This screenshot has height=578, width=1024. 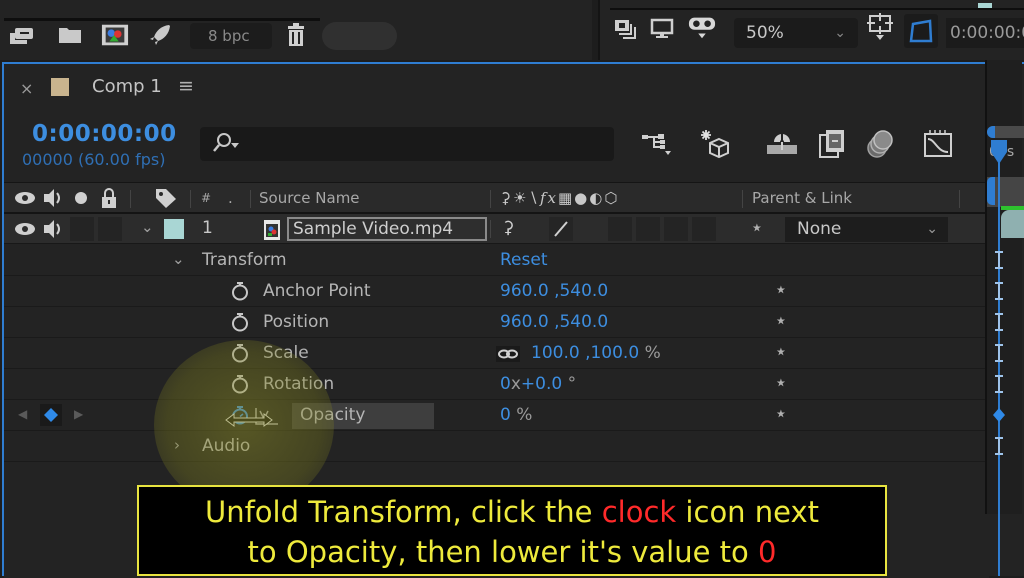 I want to click on property-row-rotation: Rotation 0x+0.0 ° ٭, so click(x=496, y=384).